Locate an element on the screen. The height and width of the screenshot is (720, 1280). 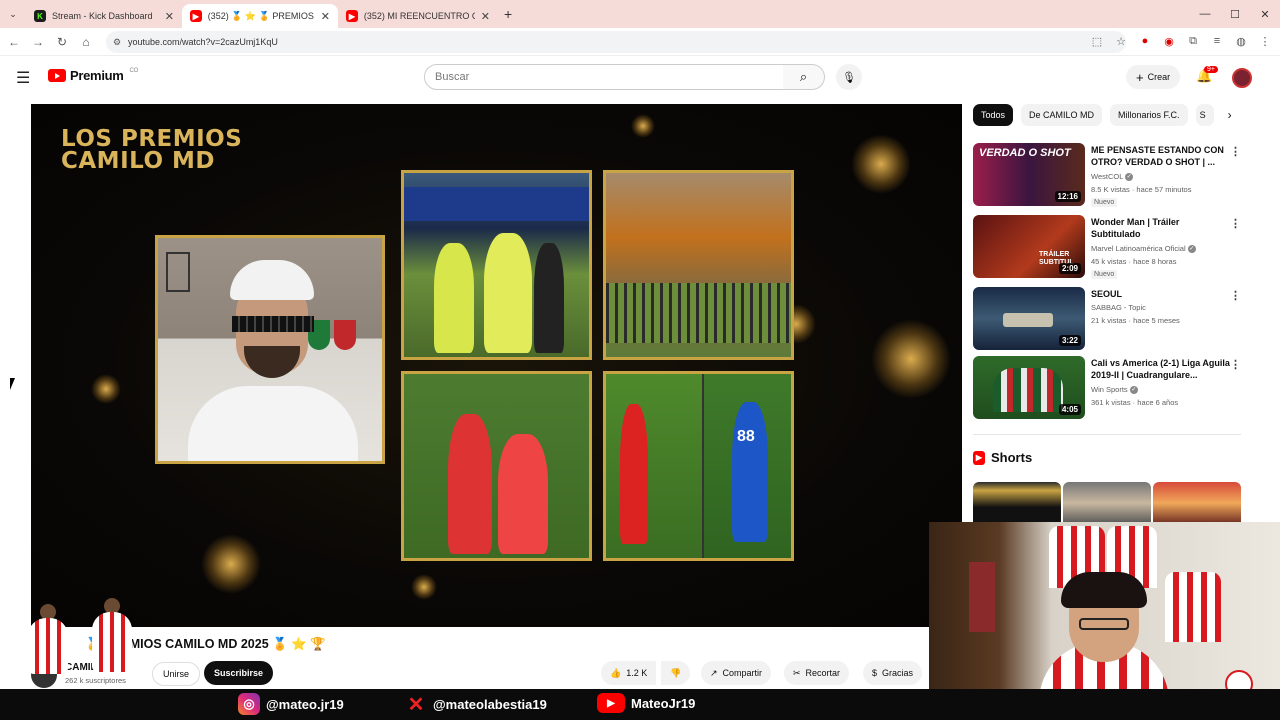
duration-badge: 12:16 is located at coordinates (1067, 196).